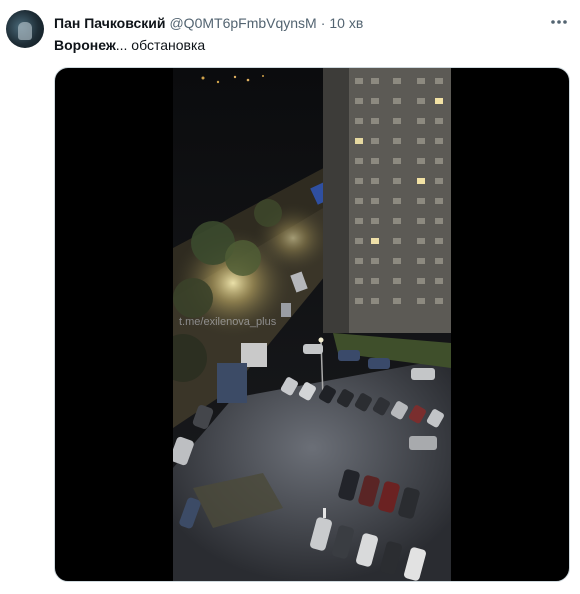 The height and width of the screenshot is (594, 580). I want to click on tweet-timestamp: 10 хв, so click(346, 23).